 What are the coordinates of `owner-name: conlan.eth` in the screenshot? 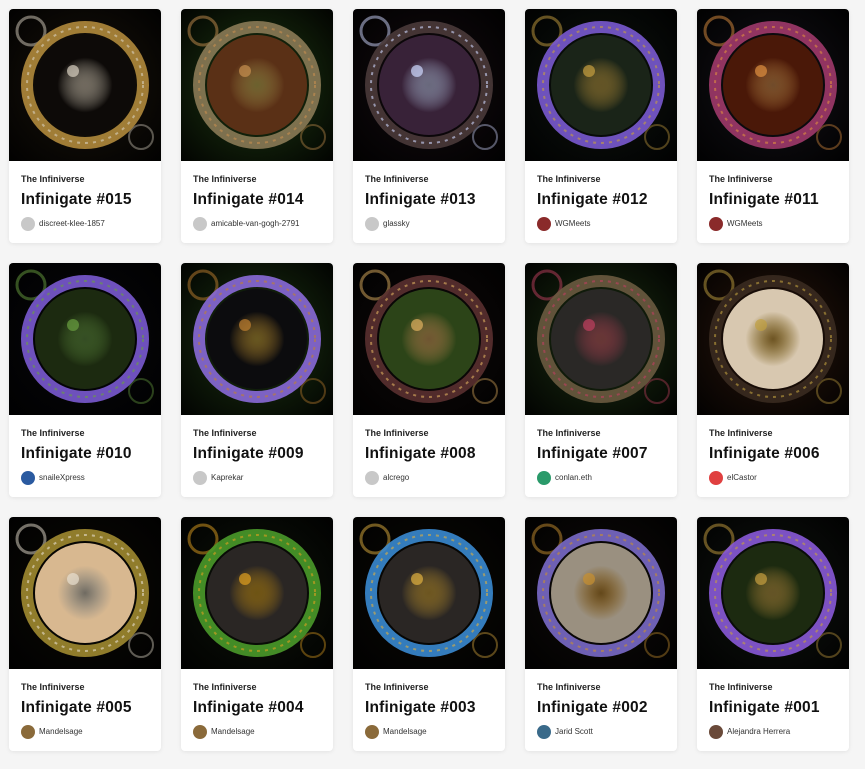 It's located at (573, 478).